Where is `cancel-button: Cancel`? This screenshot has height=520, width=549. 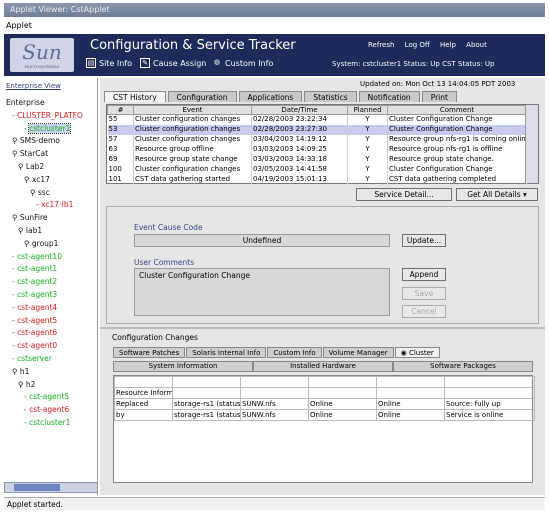 cancel-button: Cancel is located at coordinates (424, 311).